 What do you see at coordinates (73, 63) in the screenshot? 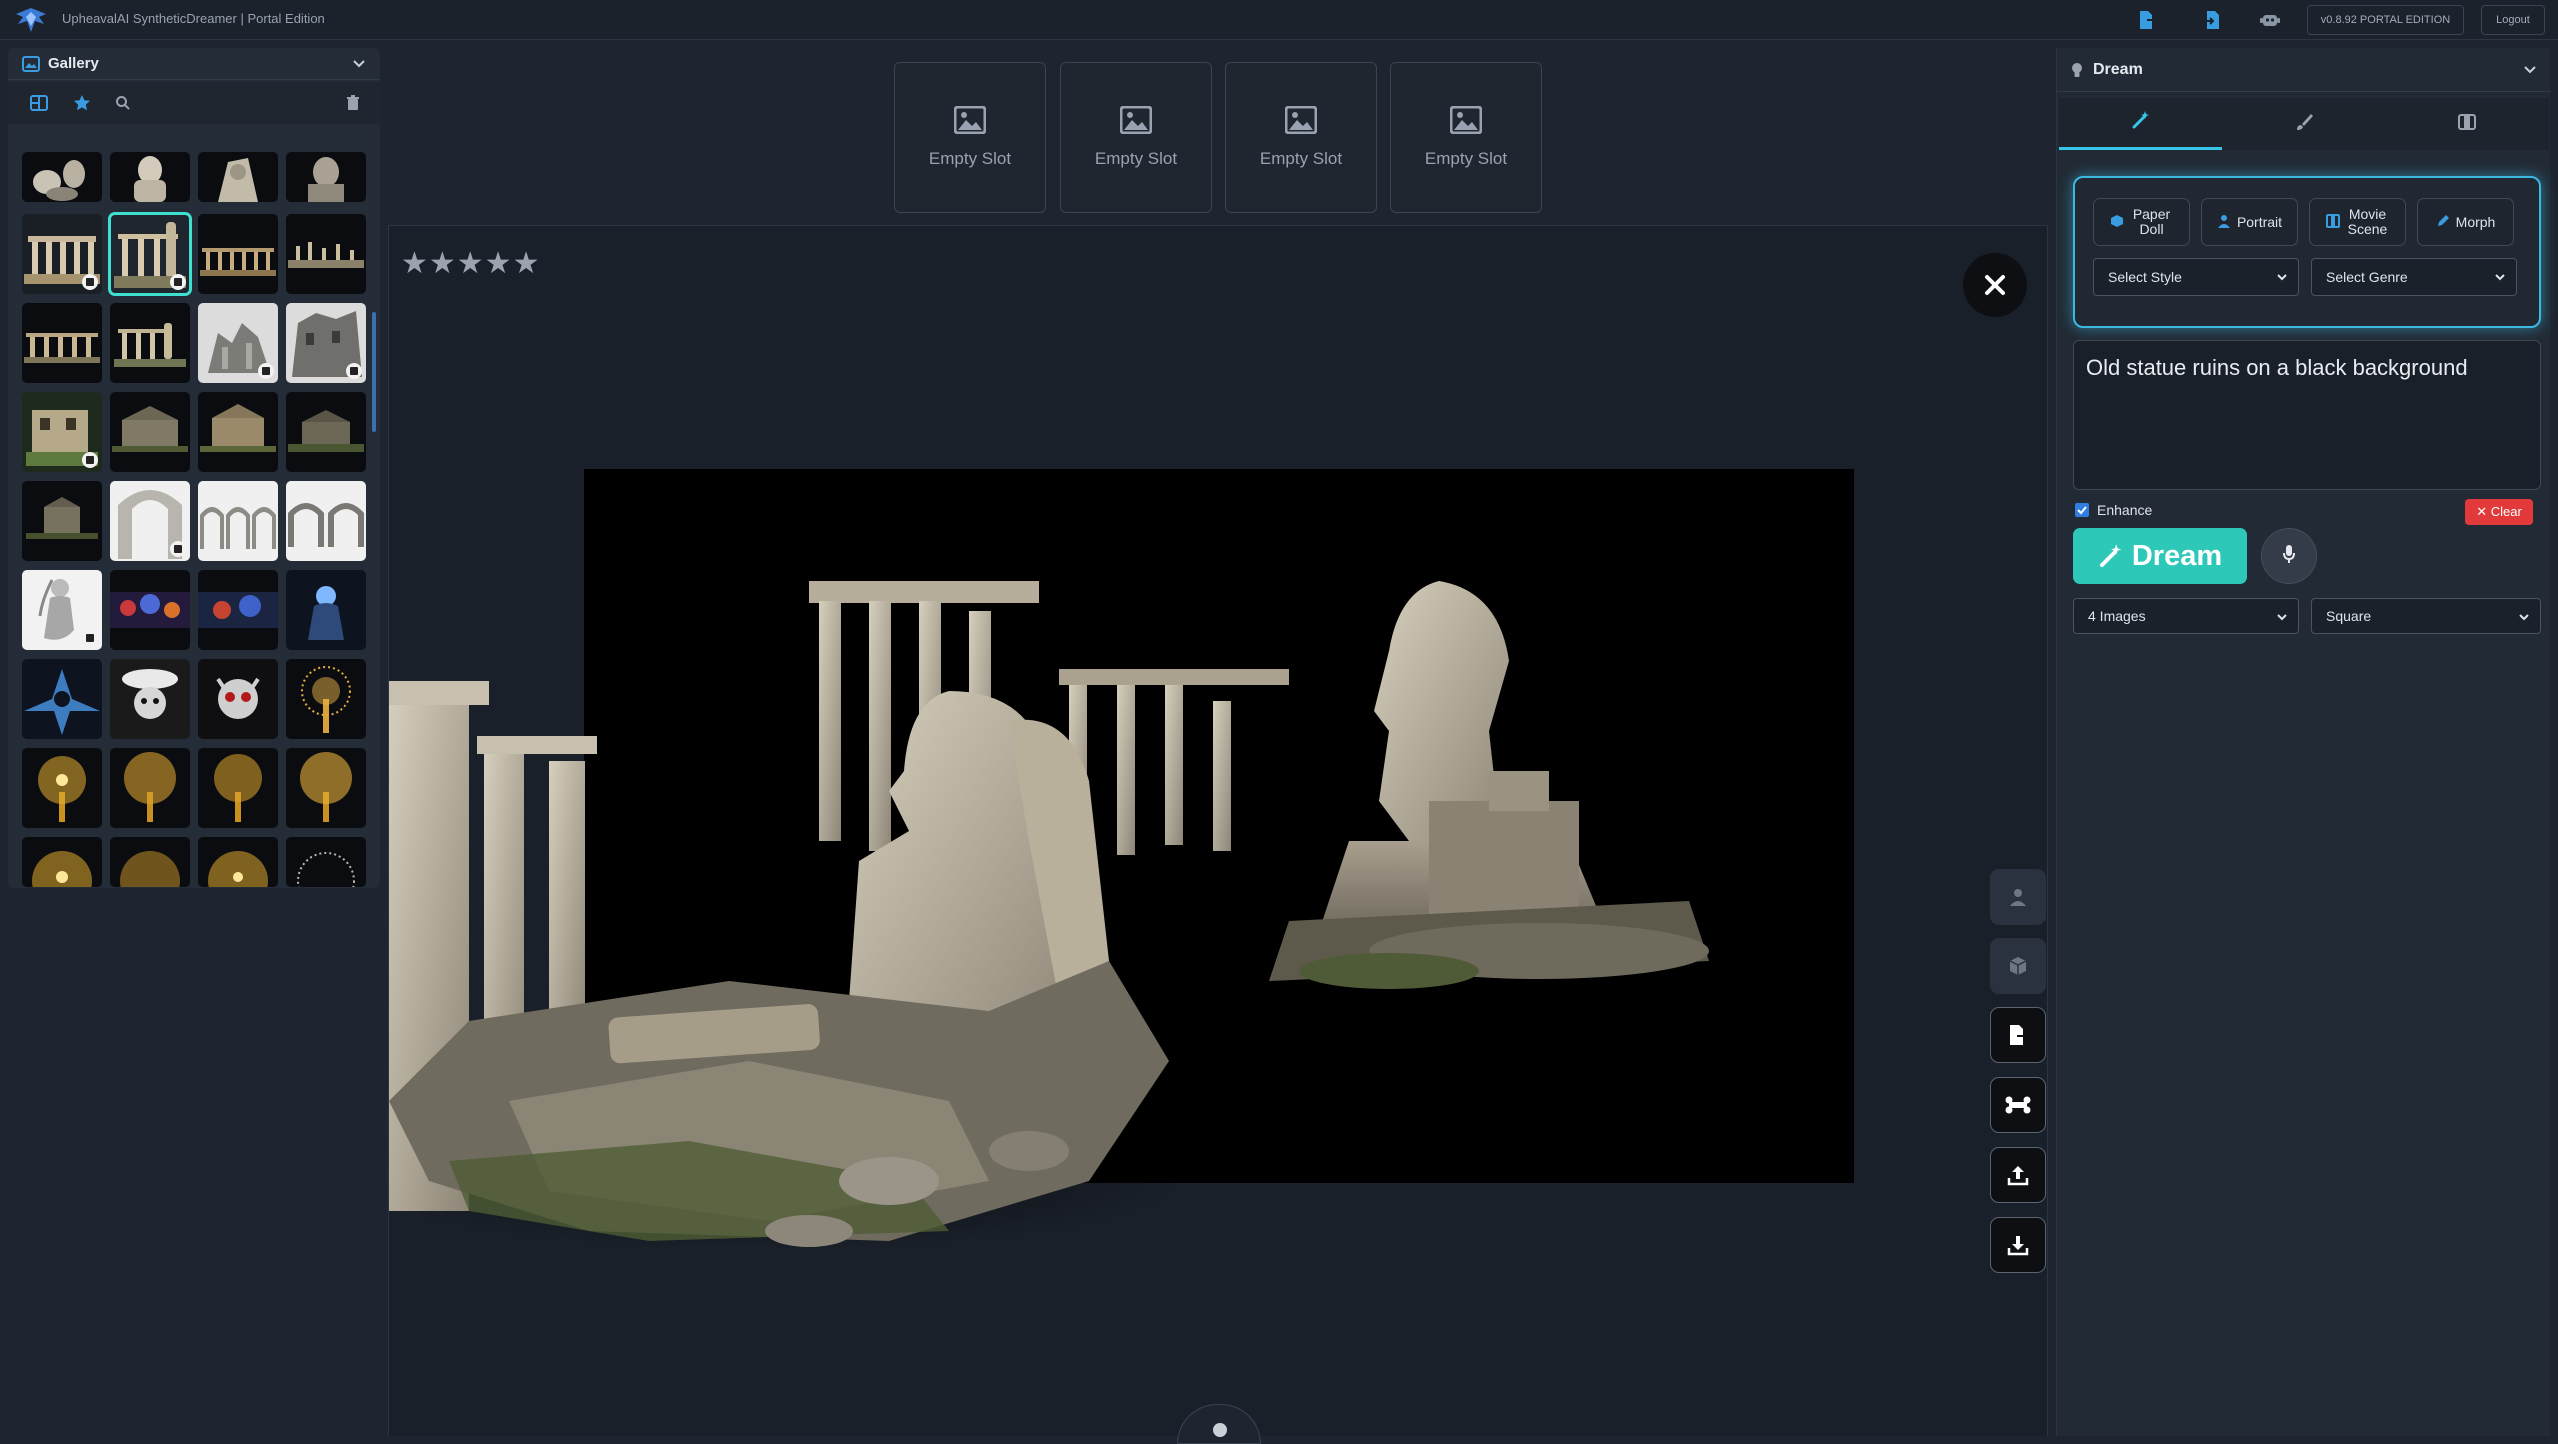
I see `gallery-title: Gallery` at bounding box center [73, 63].